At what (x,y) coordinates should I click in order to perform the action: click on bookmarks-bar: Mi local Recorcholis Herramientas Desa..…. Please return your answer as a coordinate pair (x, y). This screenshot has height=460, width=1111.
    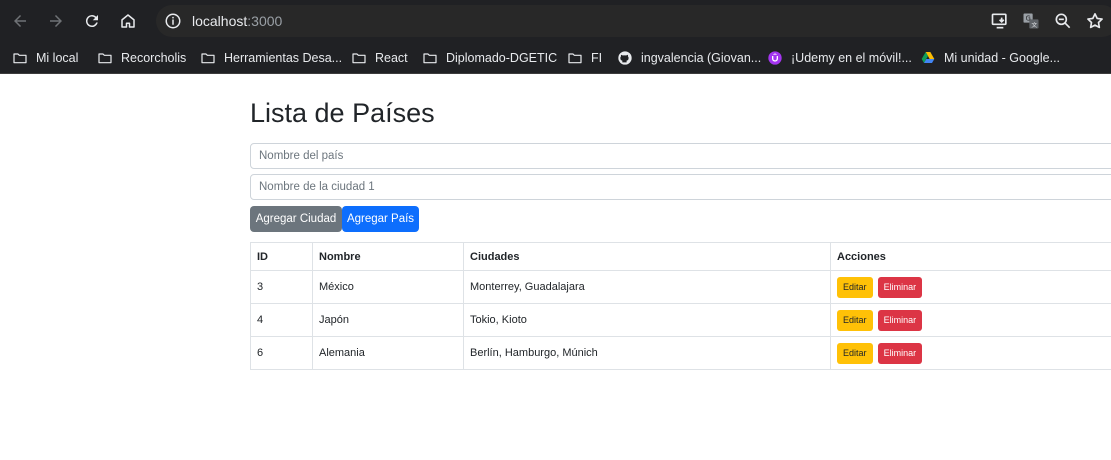
    Looking at the image, I should click on (555, 58).